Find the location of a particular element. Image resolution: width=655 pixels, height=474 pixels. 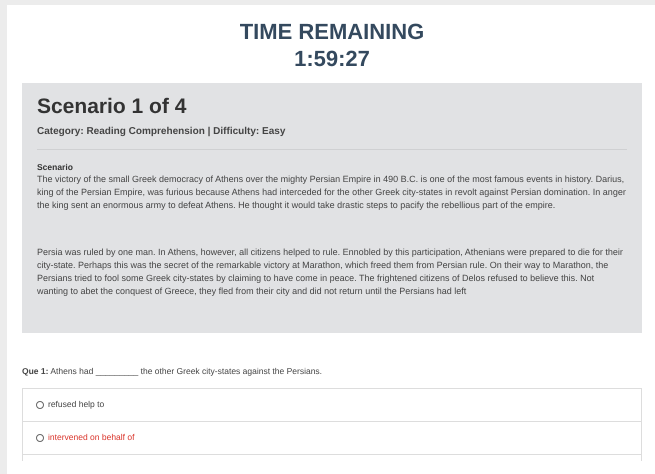

scenario-title: Scenario 1 of 4 is located at coordinates (112, 107).